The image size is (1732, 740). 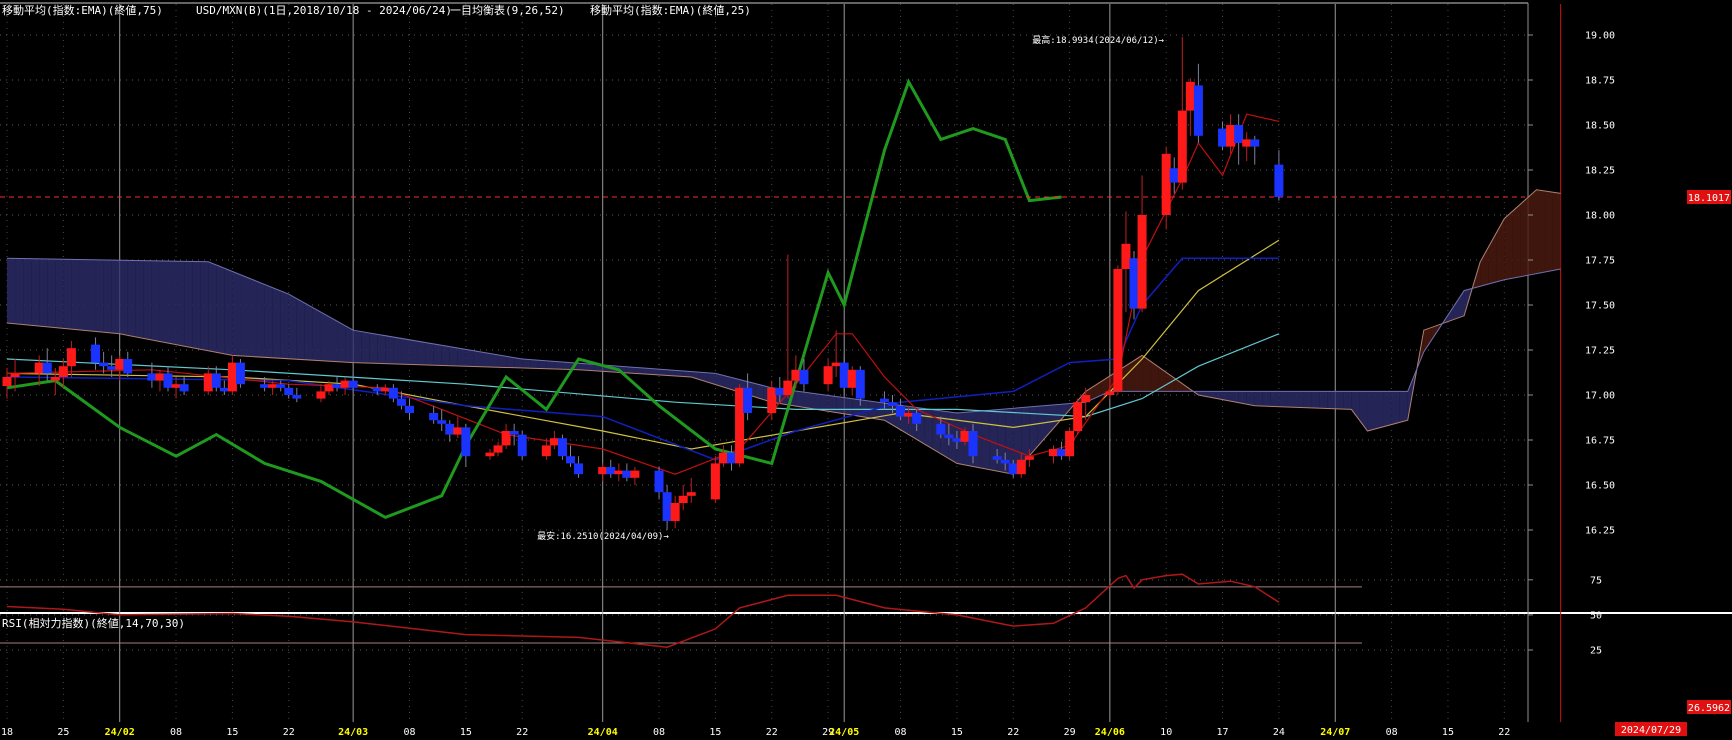 What do you see at coordinates (1098, 40) in the screenshot?
I see `high-annotation: 最高:18.9934(2024/06/12)→` at bounding box center [1098, 40].